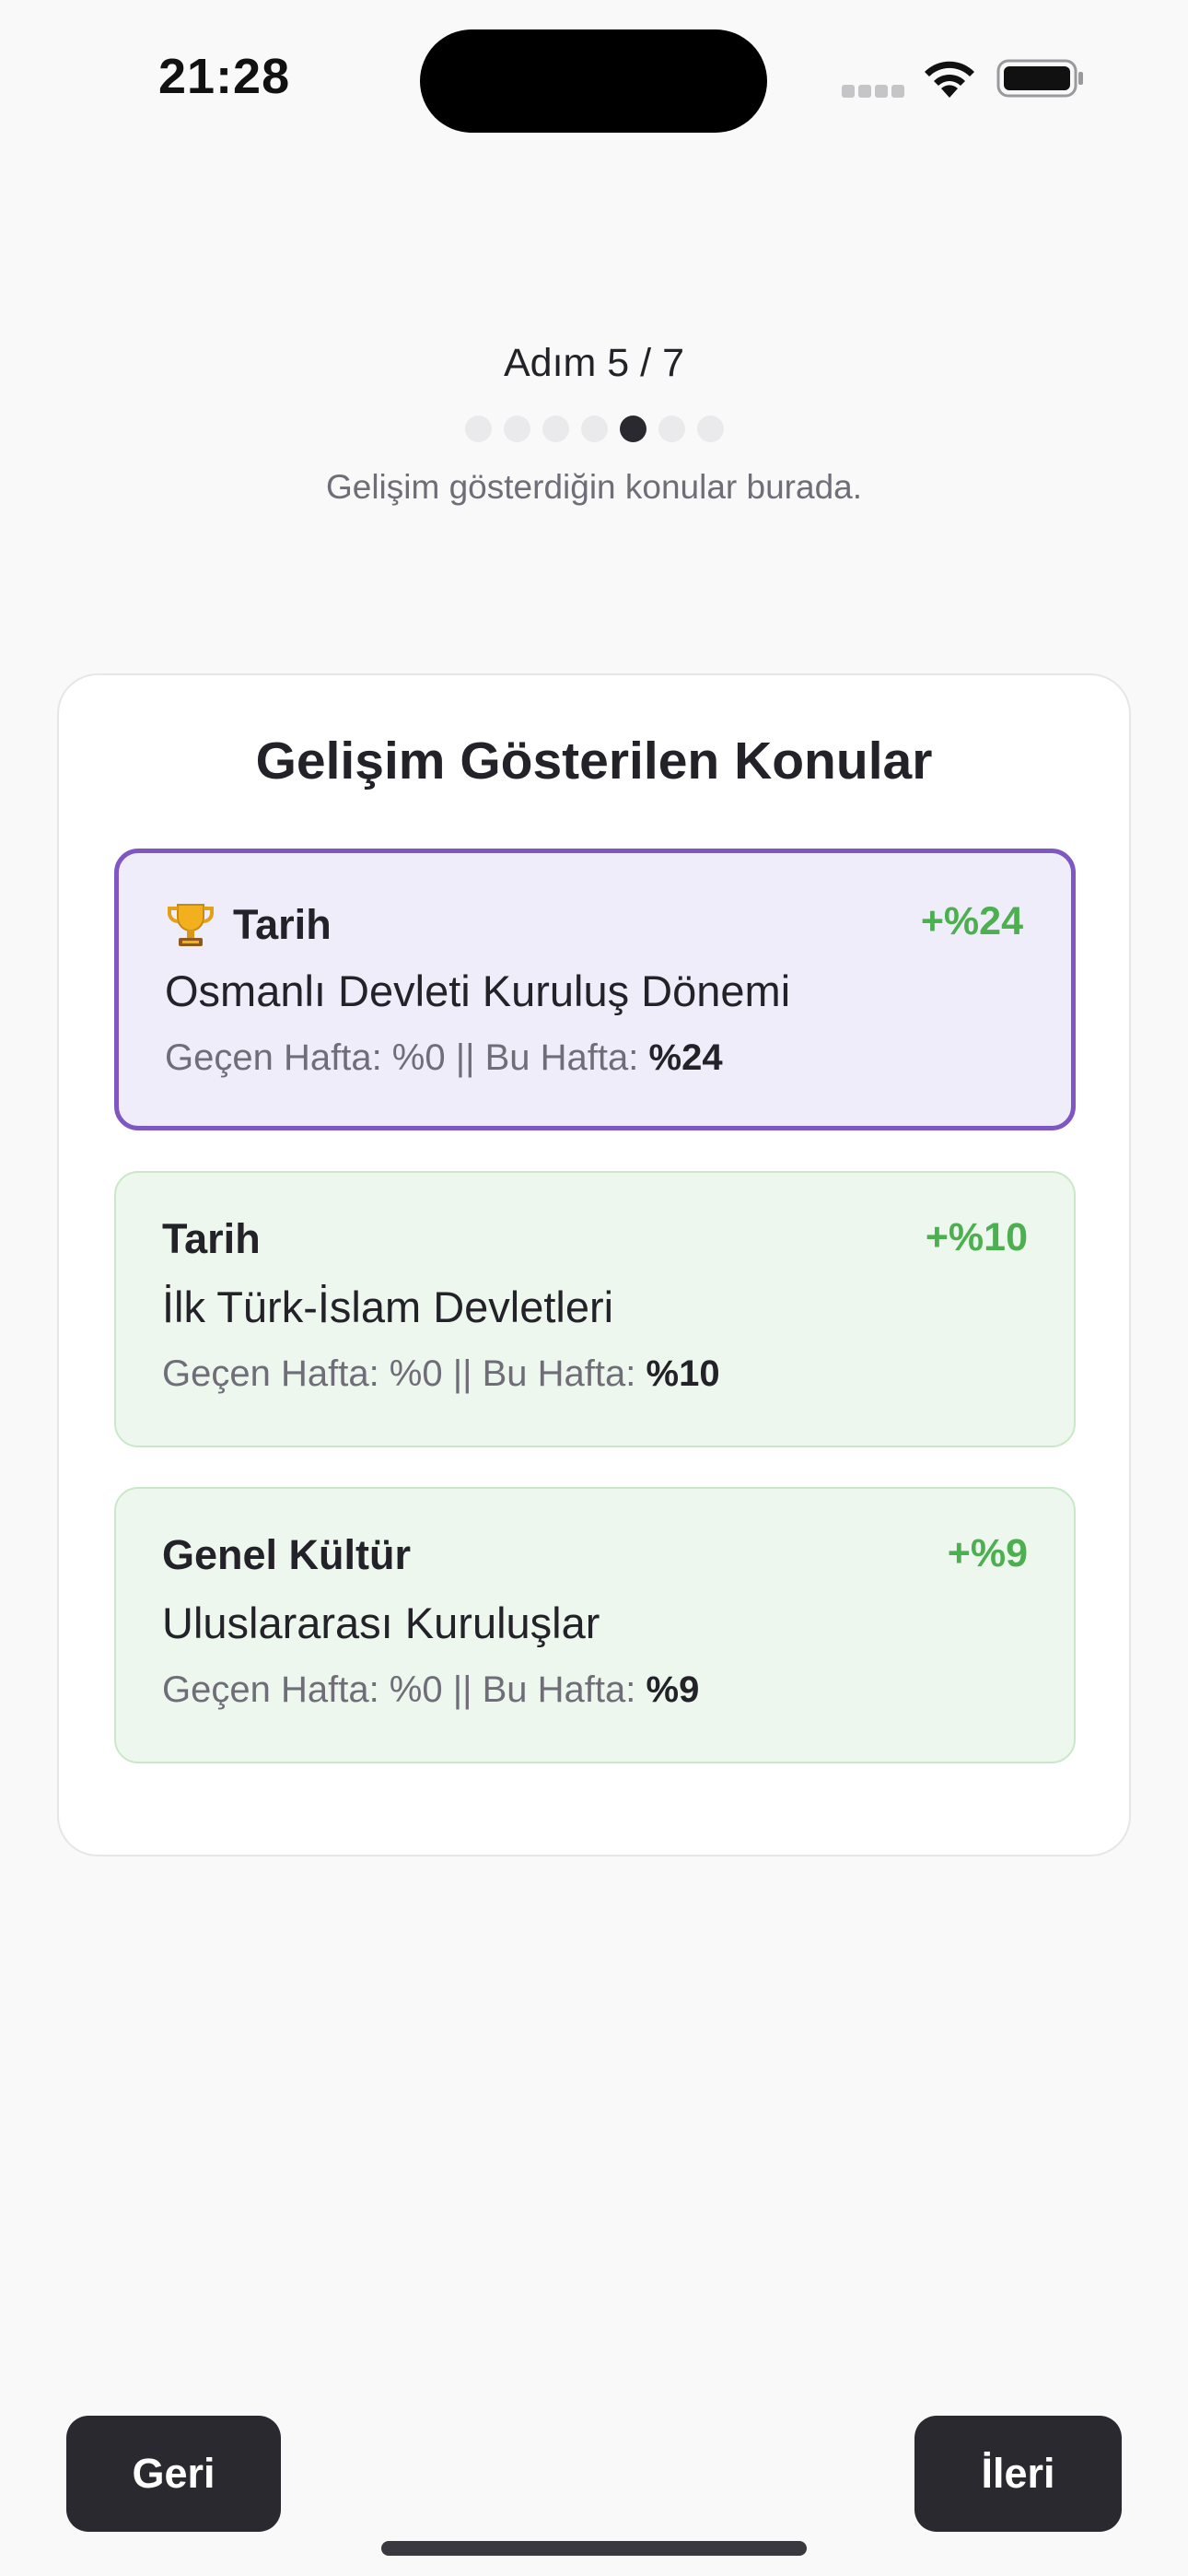 The height and width of the screenshot is (2576, 1188). Describe the element at coordinates (971, 921) in the screenshot. I see `topic-delta: +%24` at that location.